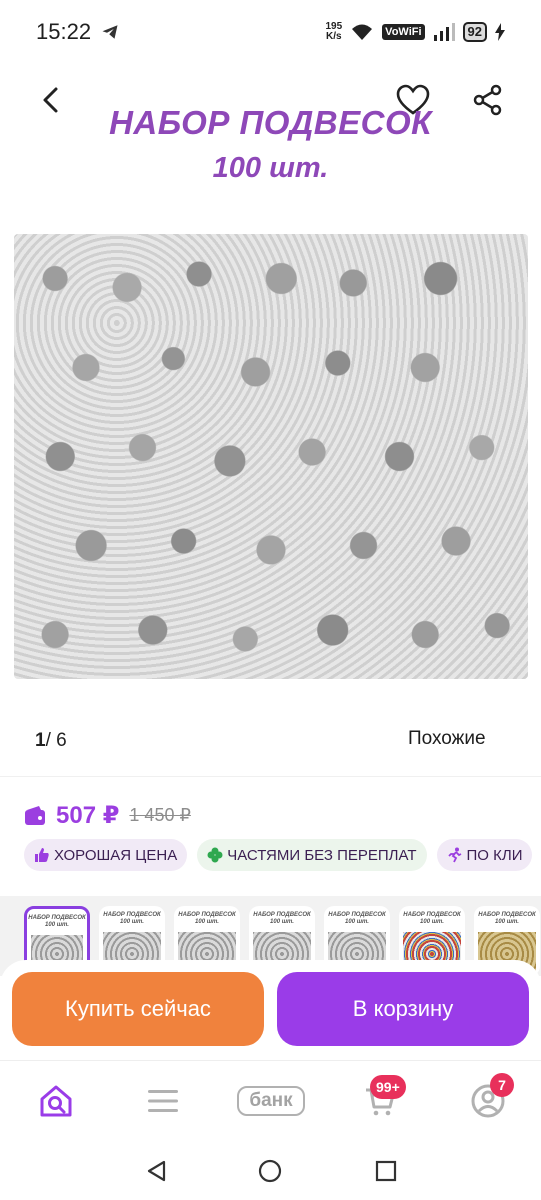 The width and height of the screenshot is (541, 1200). I want to click on thumbs-up-icon, so click(42, 855).